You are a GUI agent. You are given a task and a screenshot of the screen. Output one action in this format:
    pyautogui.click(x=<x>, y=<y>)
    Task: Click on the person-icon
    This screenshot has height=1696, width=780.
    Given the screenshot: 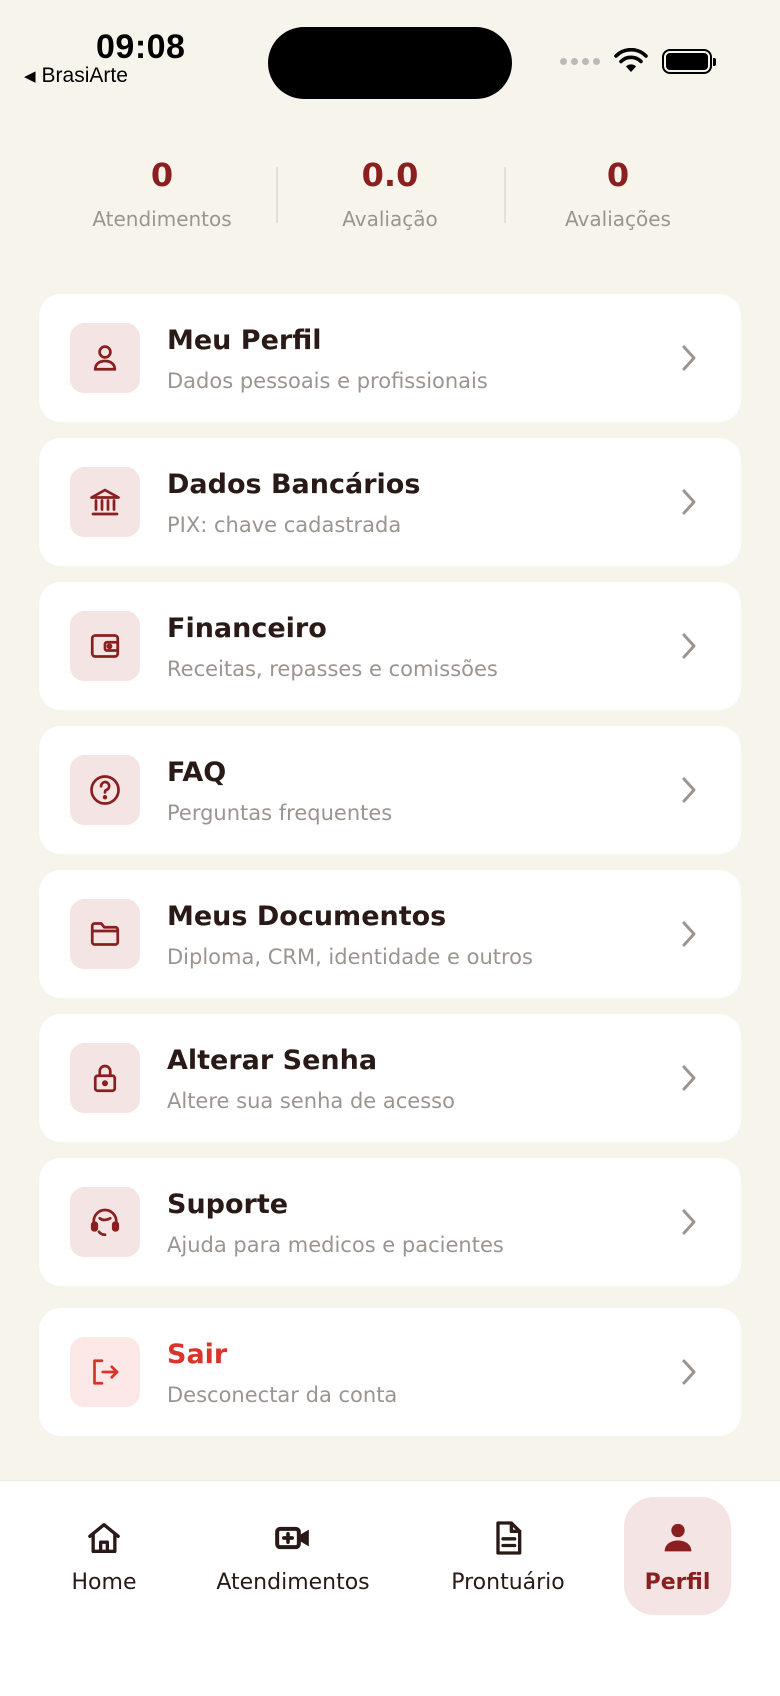 What is the action you would take?
    pyautogui.click(x=677, y=1537)
    